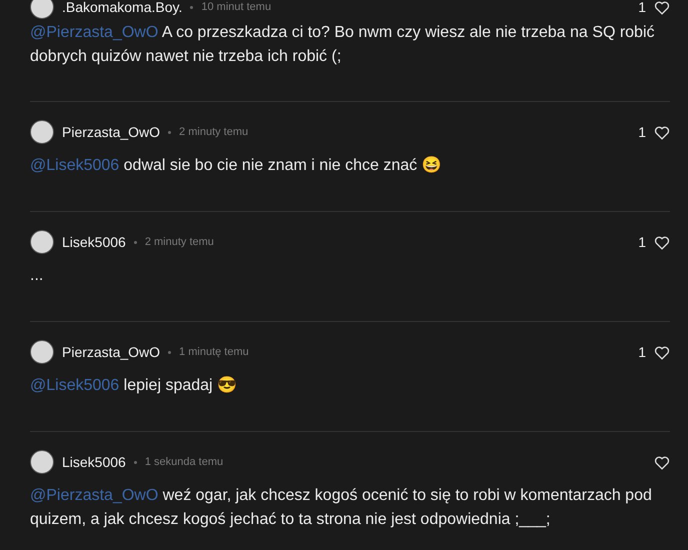 The height and width of the screenshot is (550, 688). What do you see at coordinates (184, 462) in the screenshot?
I see `comment-time: 1 sekunda temu` at bounding box center [184, 462].